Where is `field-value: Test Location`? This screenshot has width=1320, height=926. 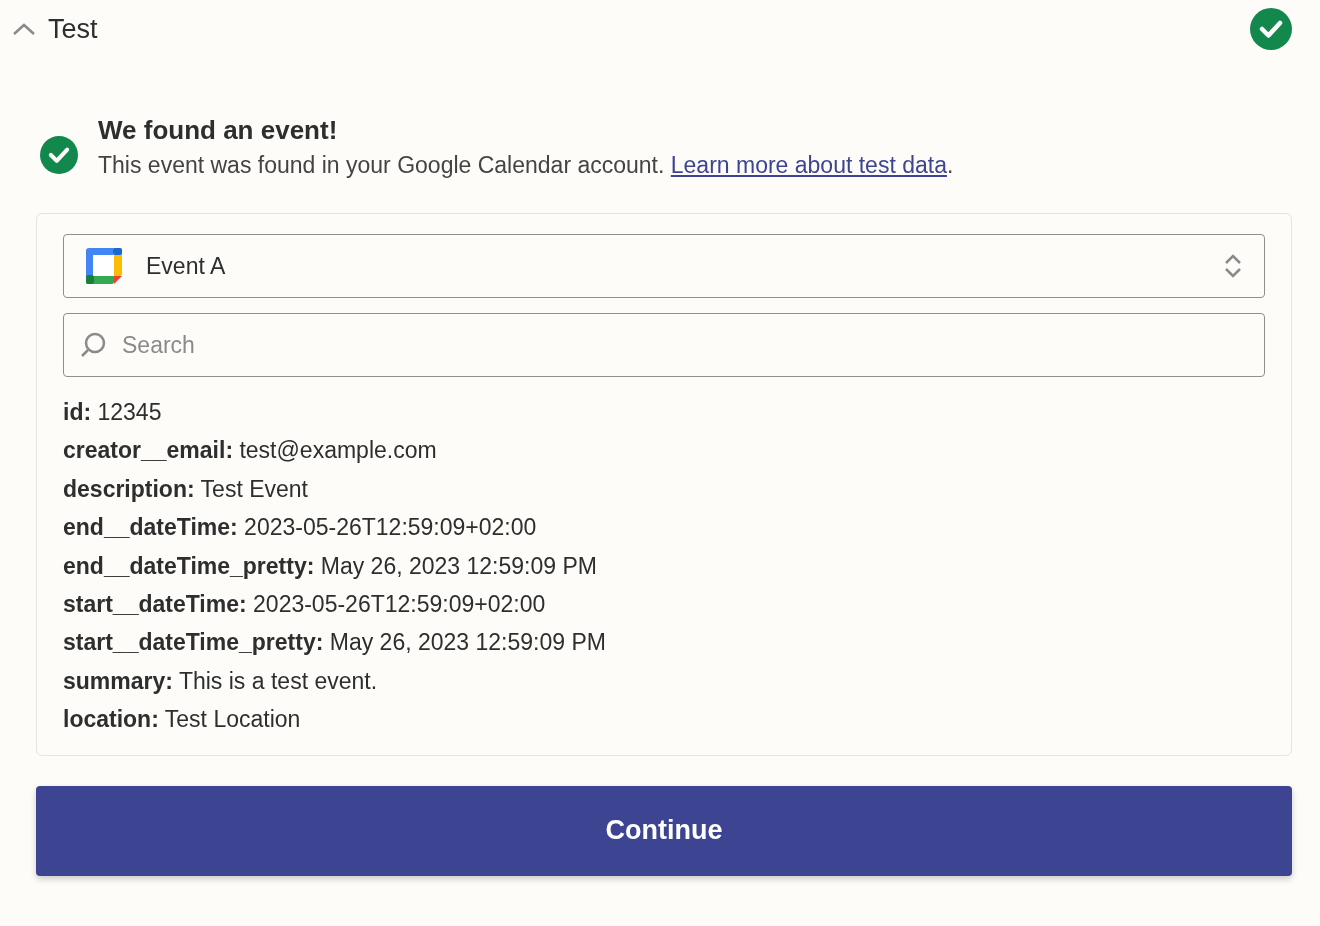 field-value: Test Location is located at coordinates (232, 719).